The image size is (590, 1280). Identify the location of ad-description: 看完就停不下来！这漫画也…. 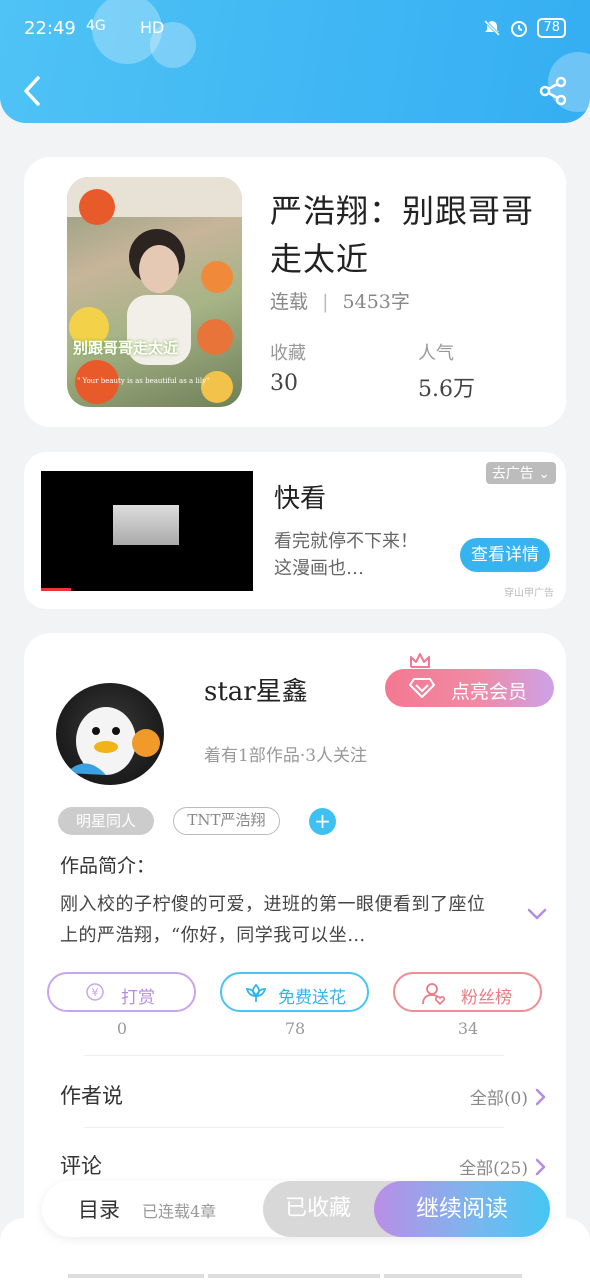
(346, 555).